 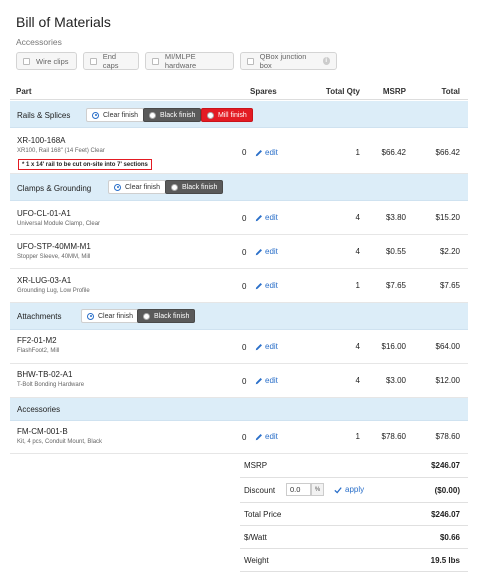 What do you see at coordinates (38, 351) in the screenshot?
I see `part-description: FlashFoot2, Mill` at bounding box center [38, 351].